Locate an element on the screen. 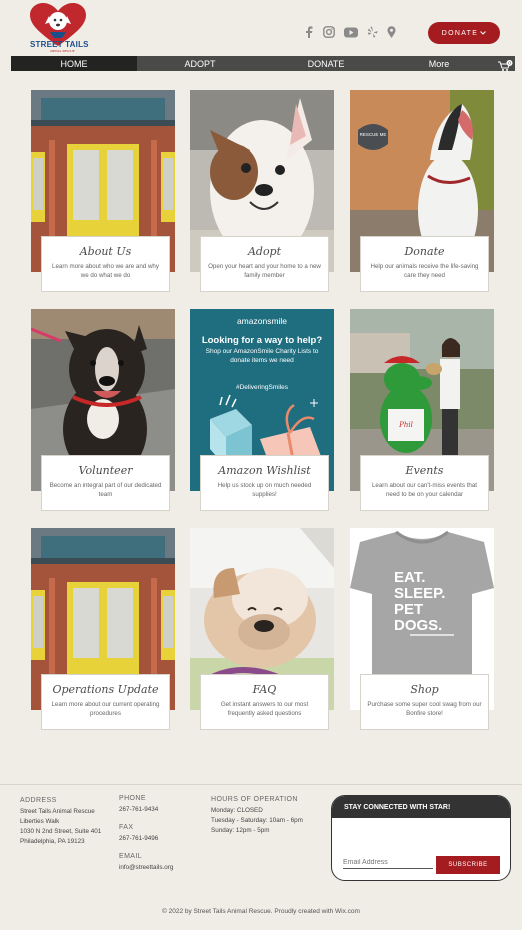 The image size is (522, 930). fax-value: 267-761-9496 is located at coordinates (139, 838).